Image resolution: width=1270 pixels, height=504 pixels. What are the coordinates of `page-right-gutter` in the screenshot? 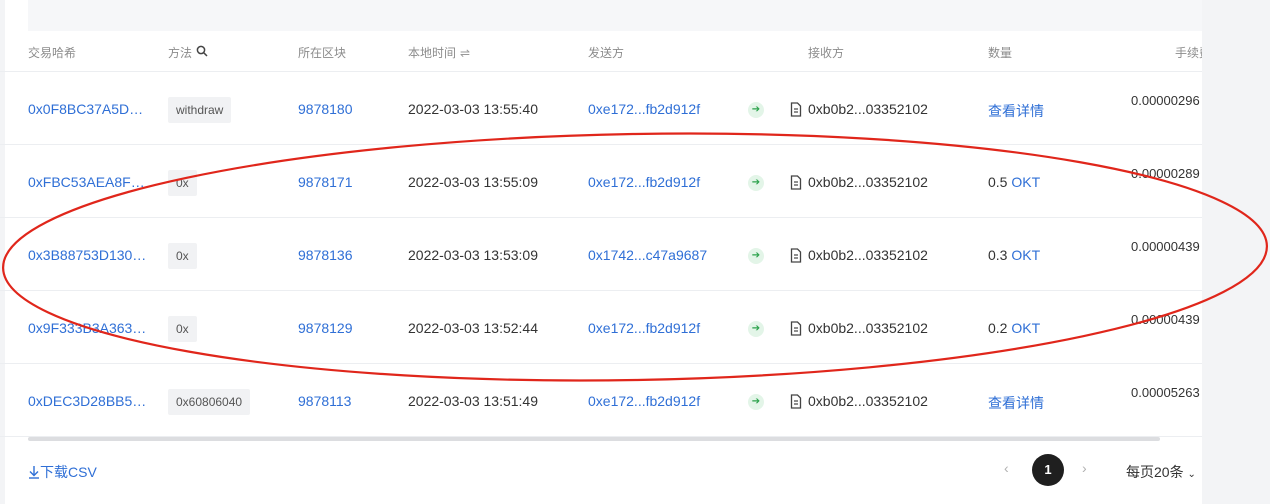 It's located at (1236, 252).